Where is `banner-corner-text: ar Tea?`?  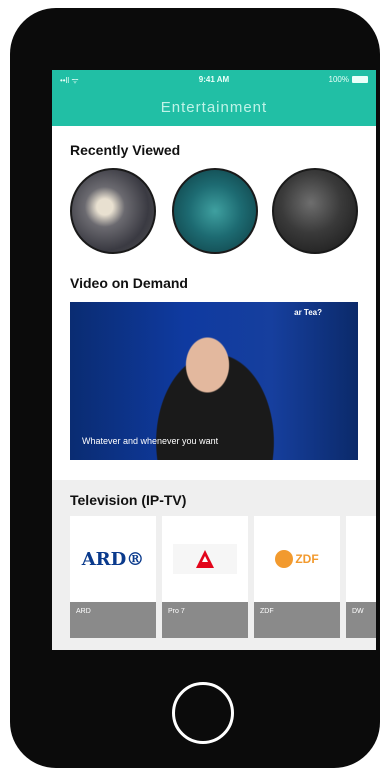
banner-corner-text: ar Tea? is located at coordinates (308, 312).